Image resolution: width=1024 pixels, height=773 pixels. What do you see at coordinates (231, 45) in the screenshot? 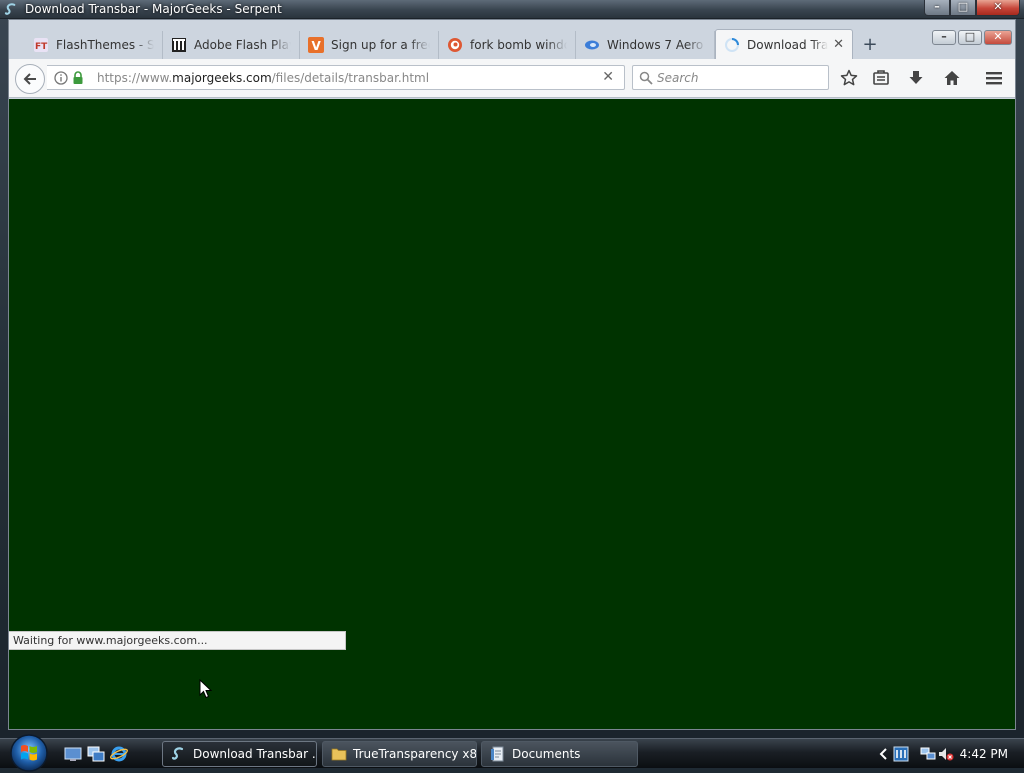
I see `tab-adobe-flash: Adobe Flash Playe` at bounding box center [231, 45].